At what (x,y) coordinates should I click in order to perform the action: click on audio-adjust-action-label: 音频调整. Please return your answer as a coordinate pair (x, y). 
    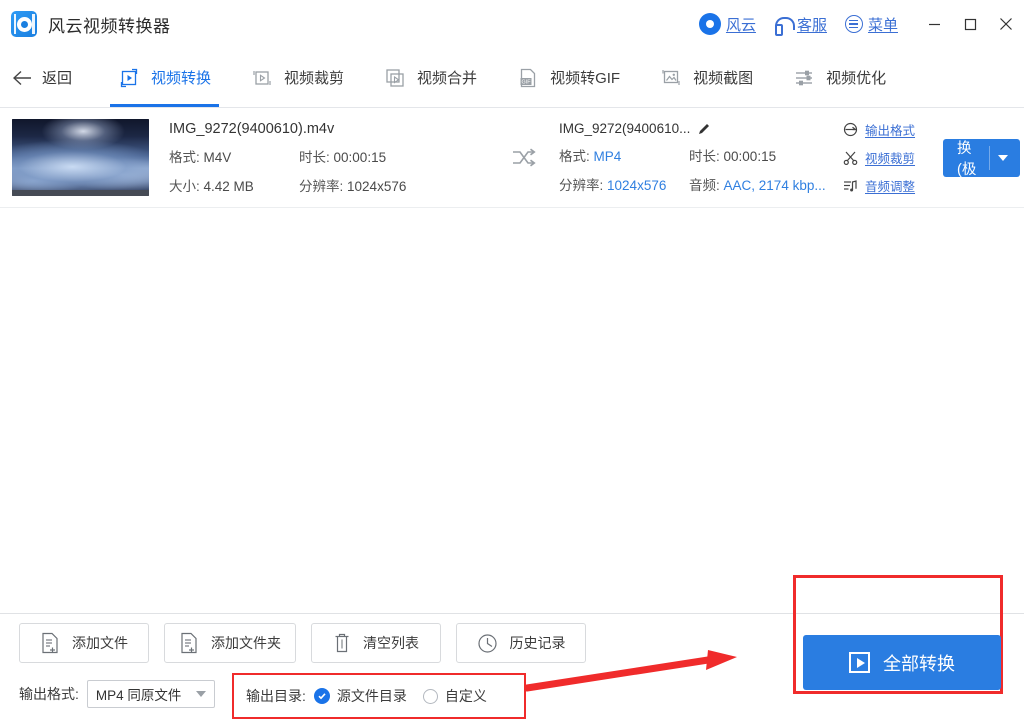
    Looking at the image, I should click on (890, 187).